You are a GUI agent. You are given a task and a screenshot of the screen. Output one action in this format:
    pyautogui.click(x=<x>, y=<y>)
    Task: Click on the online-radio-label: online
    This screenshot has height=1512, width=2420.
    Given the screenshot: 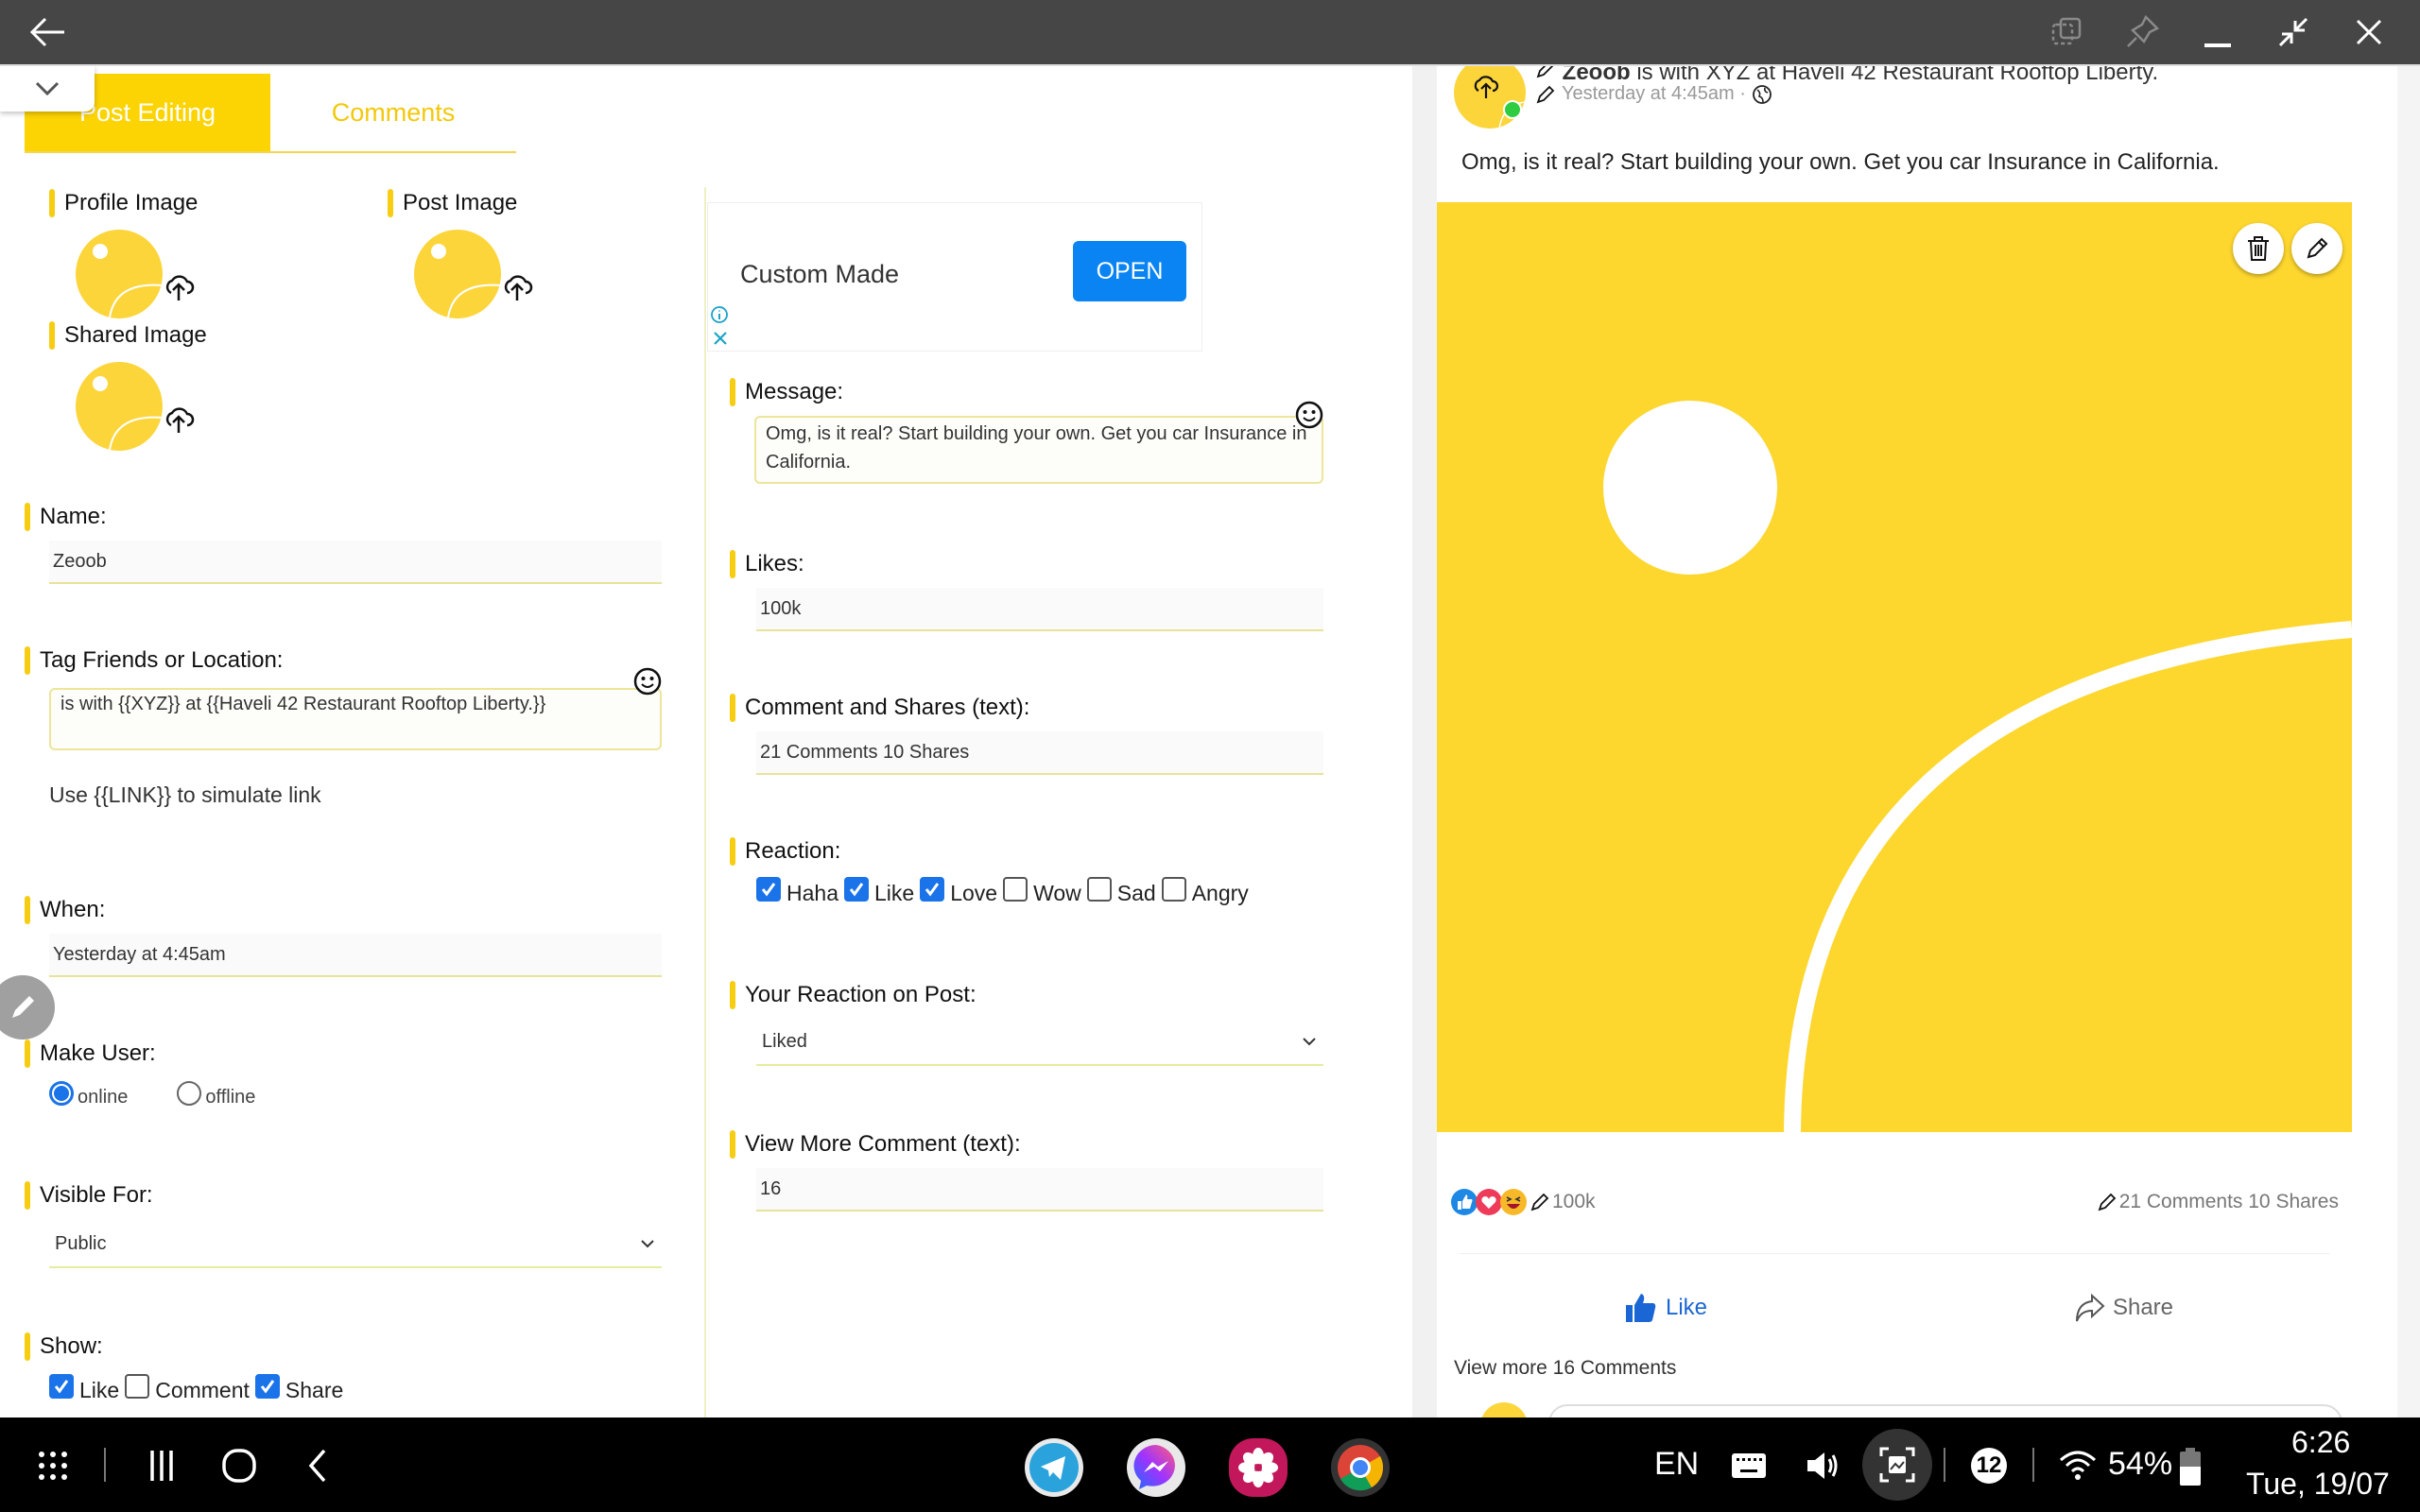 What is the action you would take?
    pyautogui.click(x=103, y=1097)
    